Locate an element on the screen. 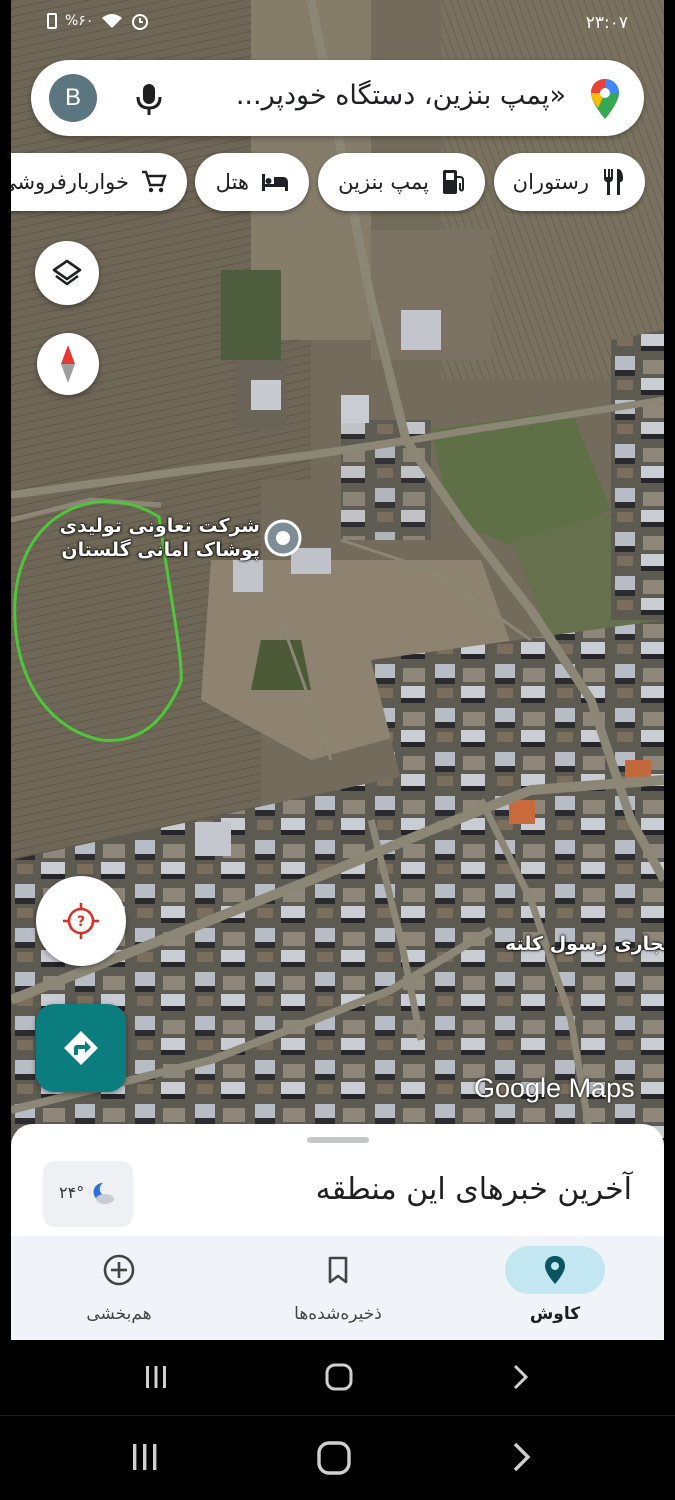  tab-explore: کاوش is located at coordinates (555, 1288).